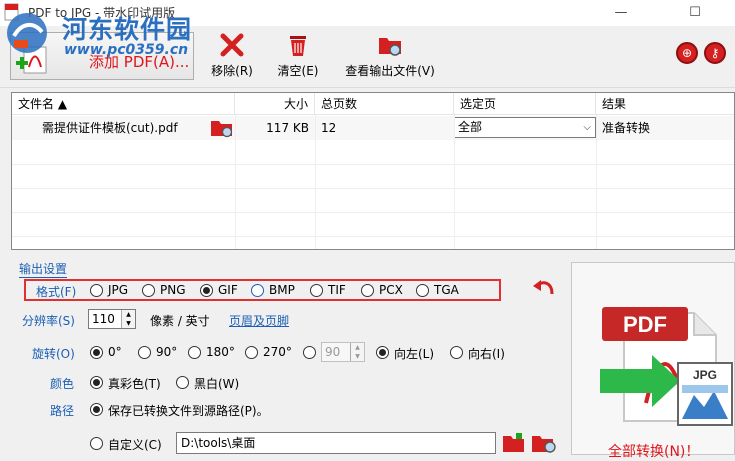 The image size is (735, 461). What do you see at coordinates (232, 71) in the screenshot?
I see `remove-label: 移除(R)` at bounding box center [232, 71].